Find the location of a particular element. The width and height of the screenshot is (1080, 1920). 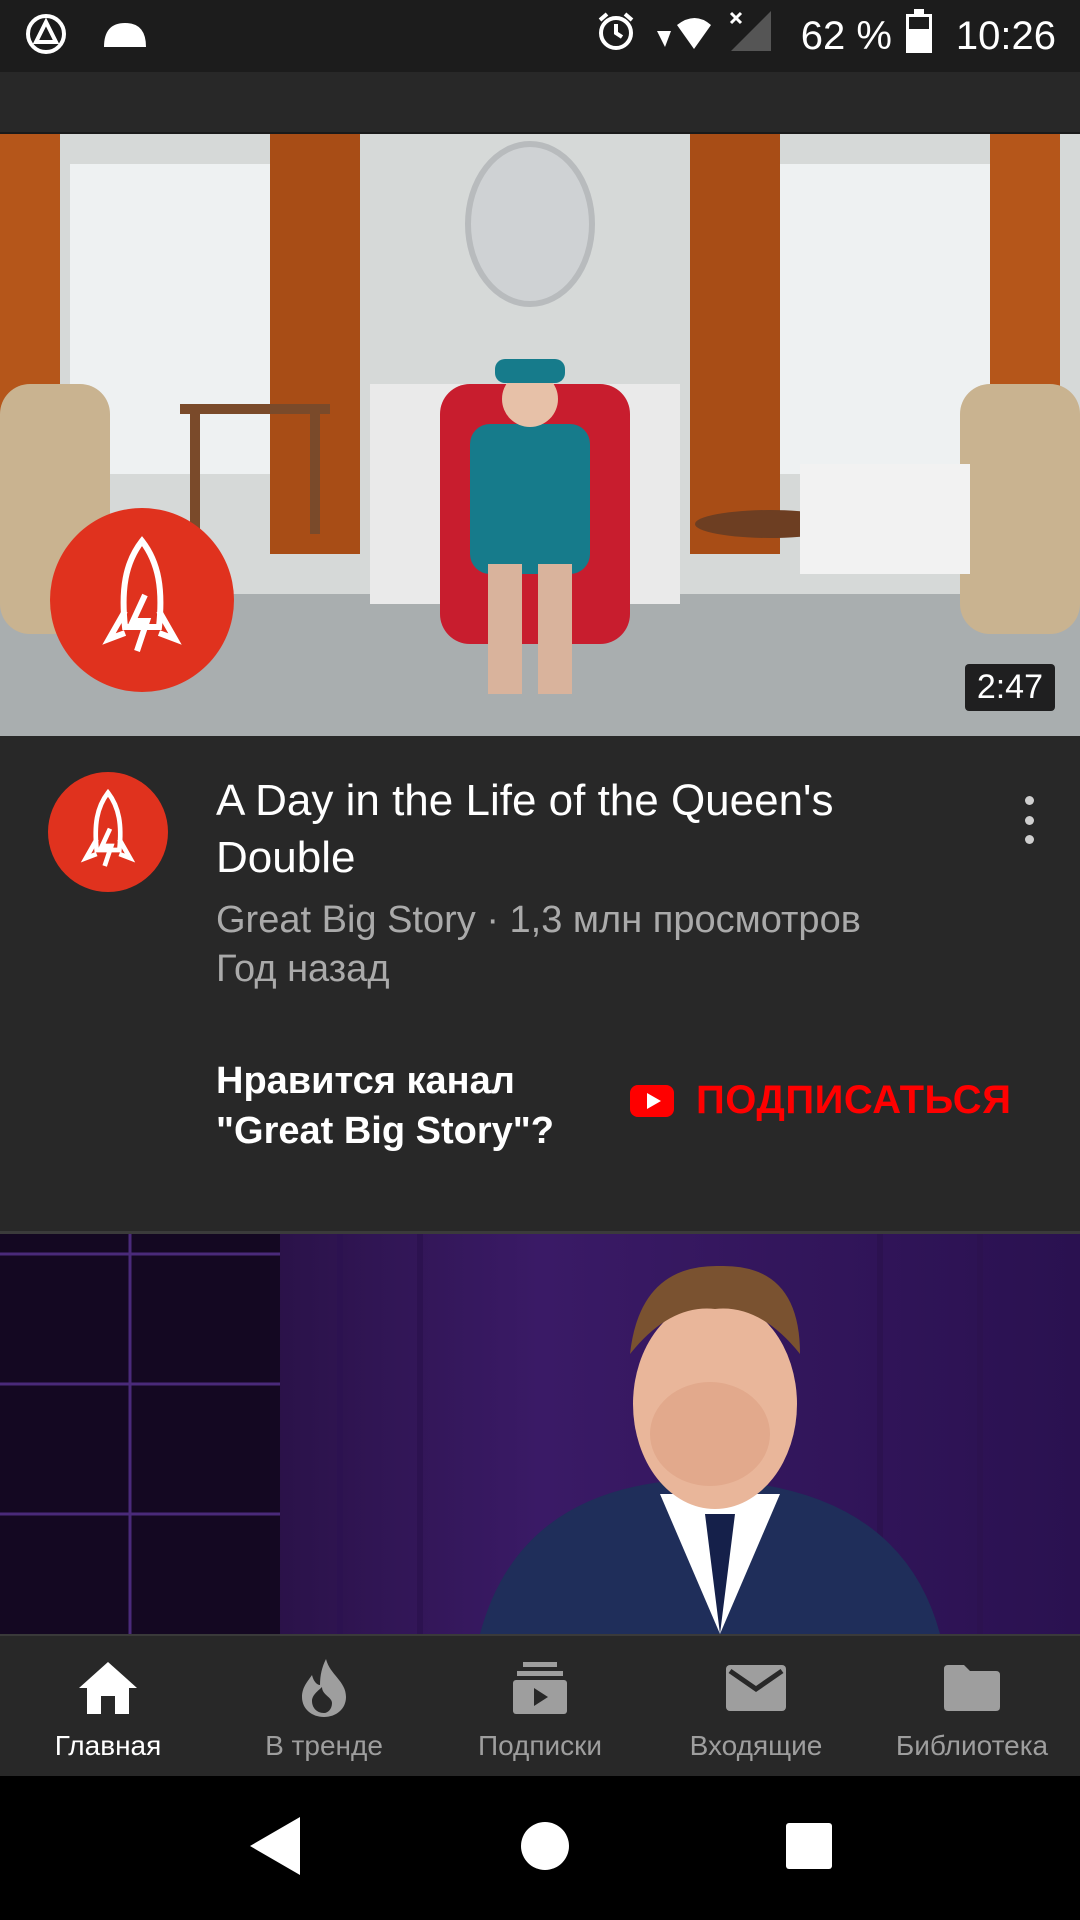

battery-percent: 62 % is located at coordinates (846, 35).